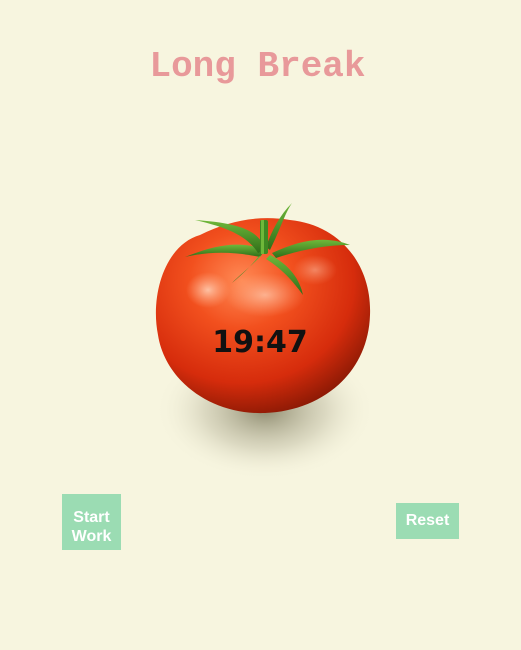 The image size is (521, 650). I want to click on reset-button: Reset, so click(427, 521).